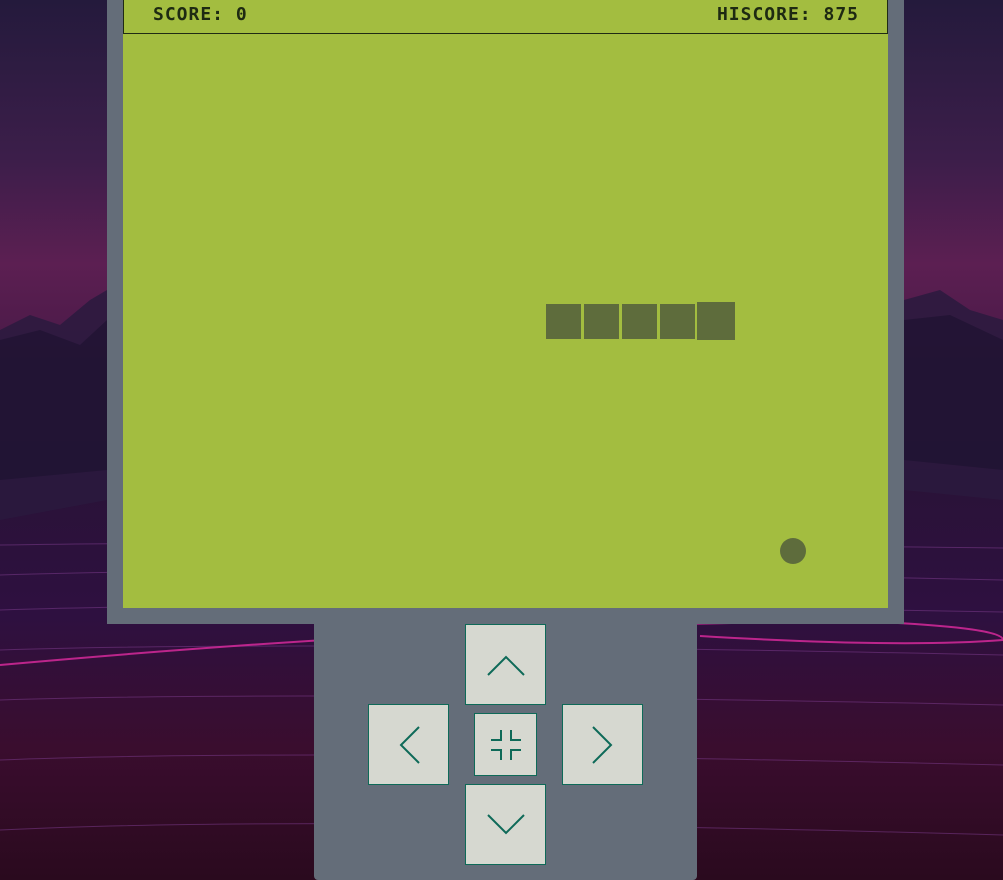  I want to click on down-button, so click(505, 824).